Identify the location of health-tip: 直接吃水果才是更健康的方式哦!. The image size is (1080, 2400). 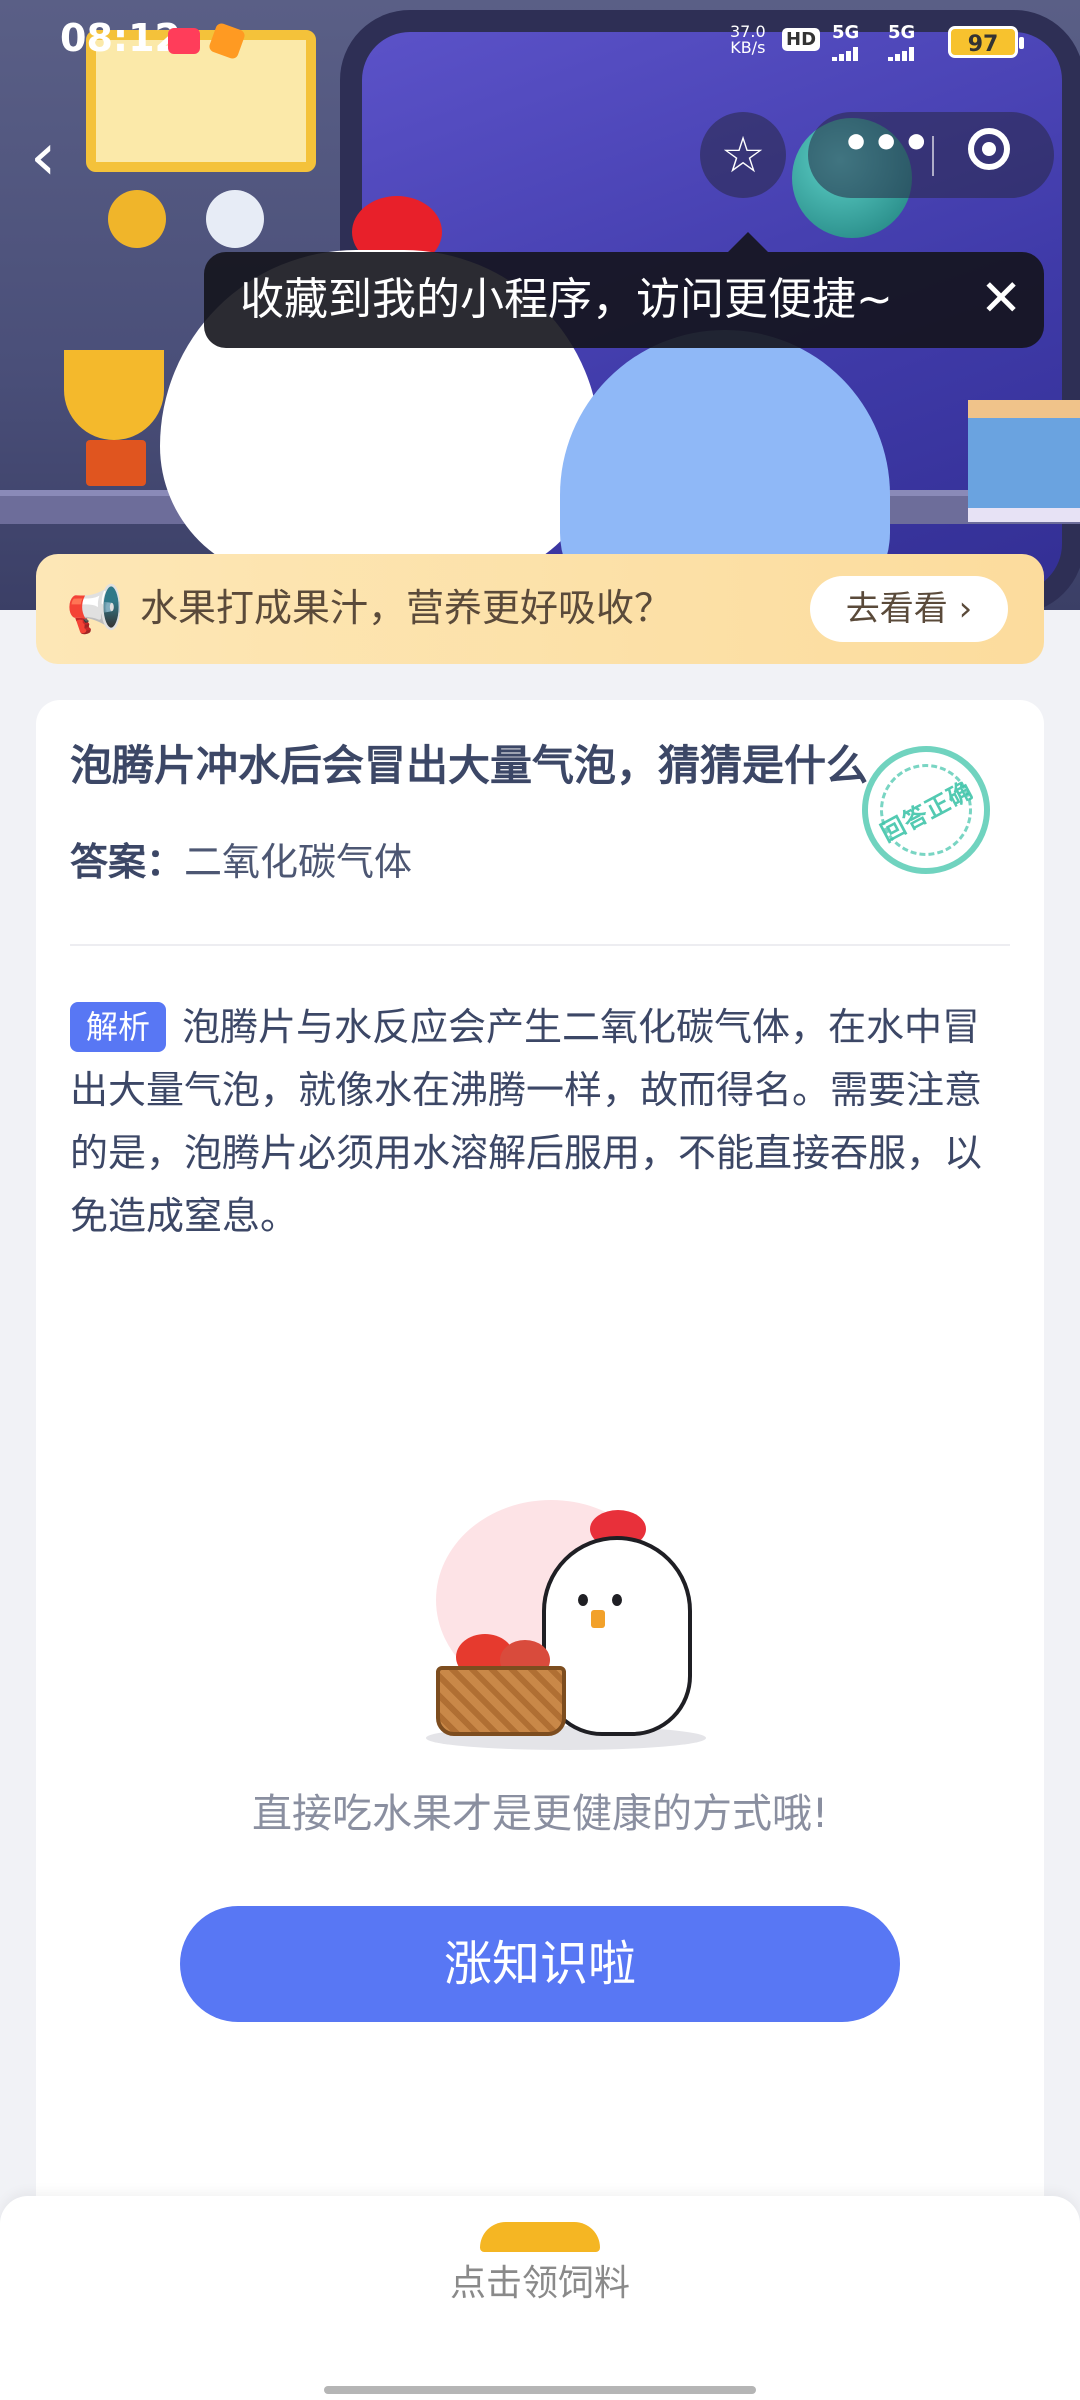
(540, 1814).